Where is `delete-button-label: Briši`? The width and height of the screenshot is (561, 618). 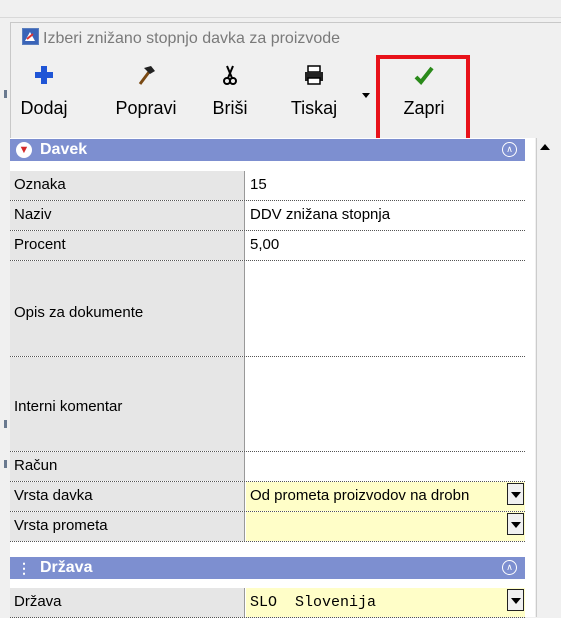
delete-button-label: Briši is located at coordinates (230, 108).